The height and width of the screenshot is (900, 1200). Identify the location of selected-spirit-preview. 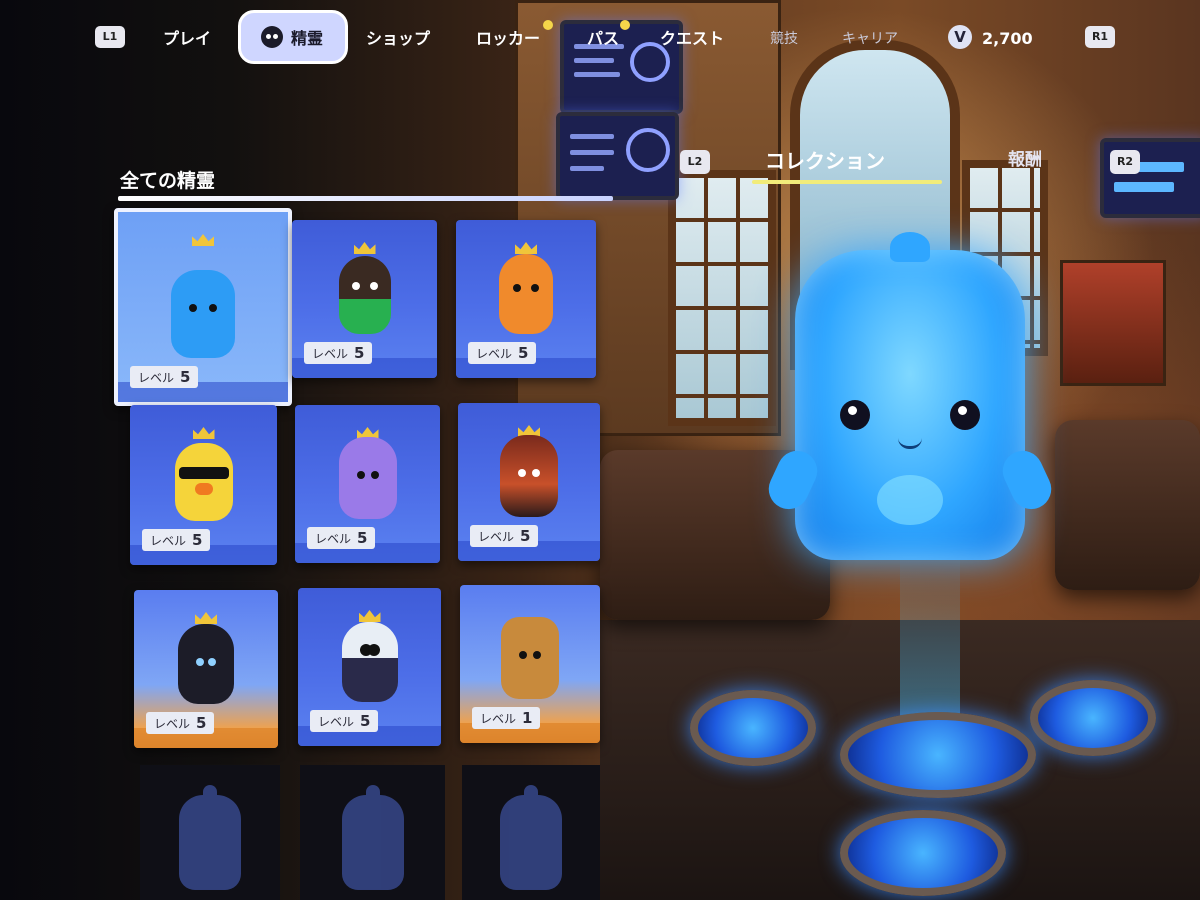
(910, 396).